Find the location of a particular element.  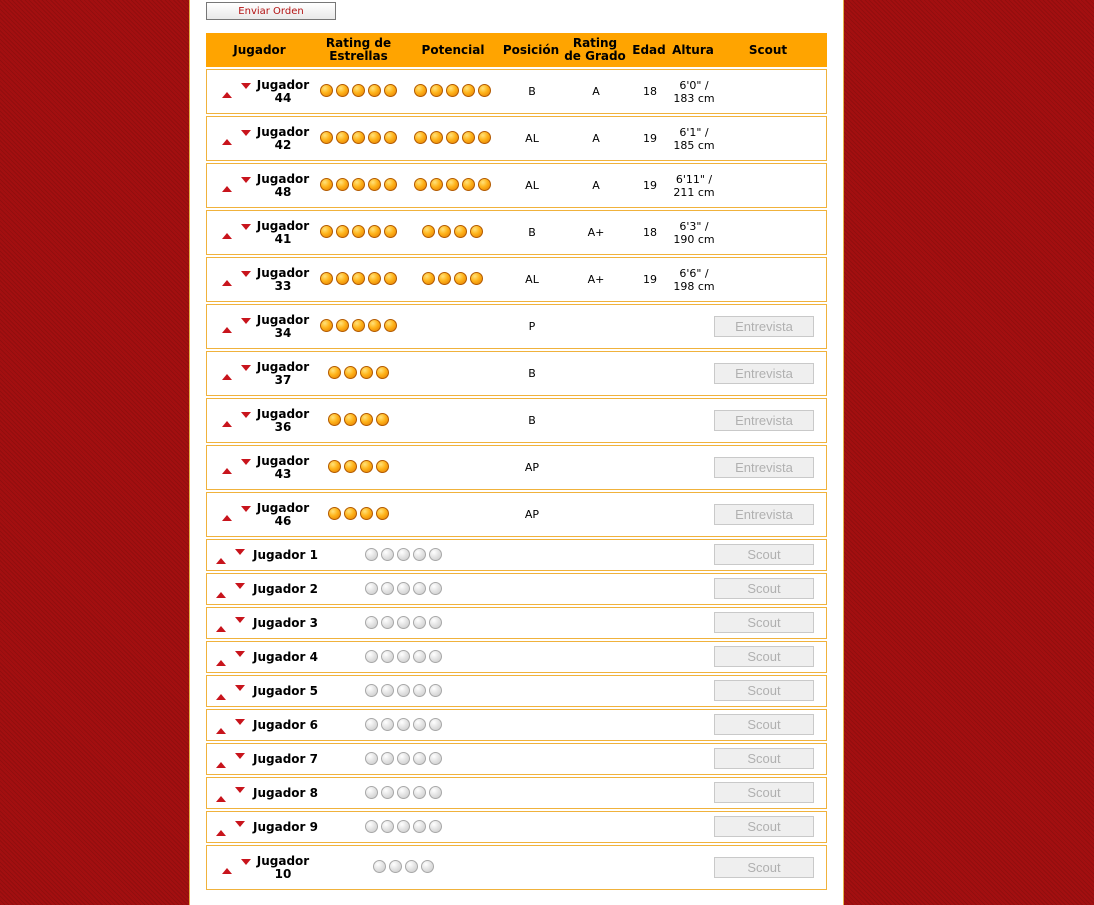

position-cell: AL is located at coordinates (532, 185).